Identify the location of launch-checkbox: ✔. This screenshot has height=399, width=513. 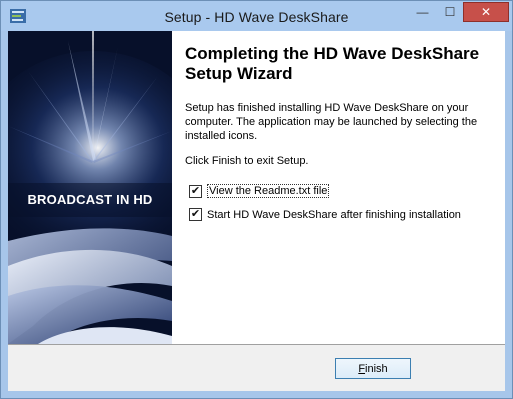
(195, 214).